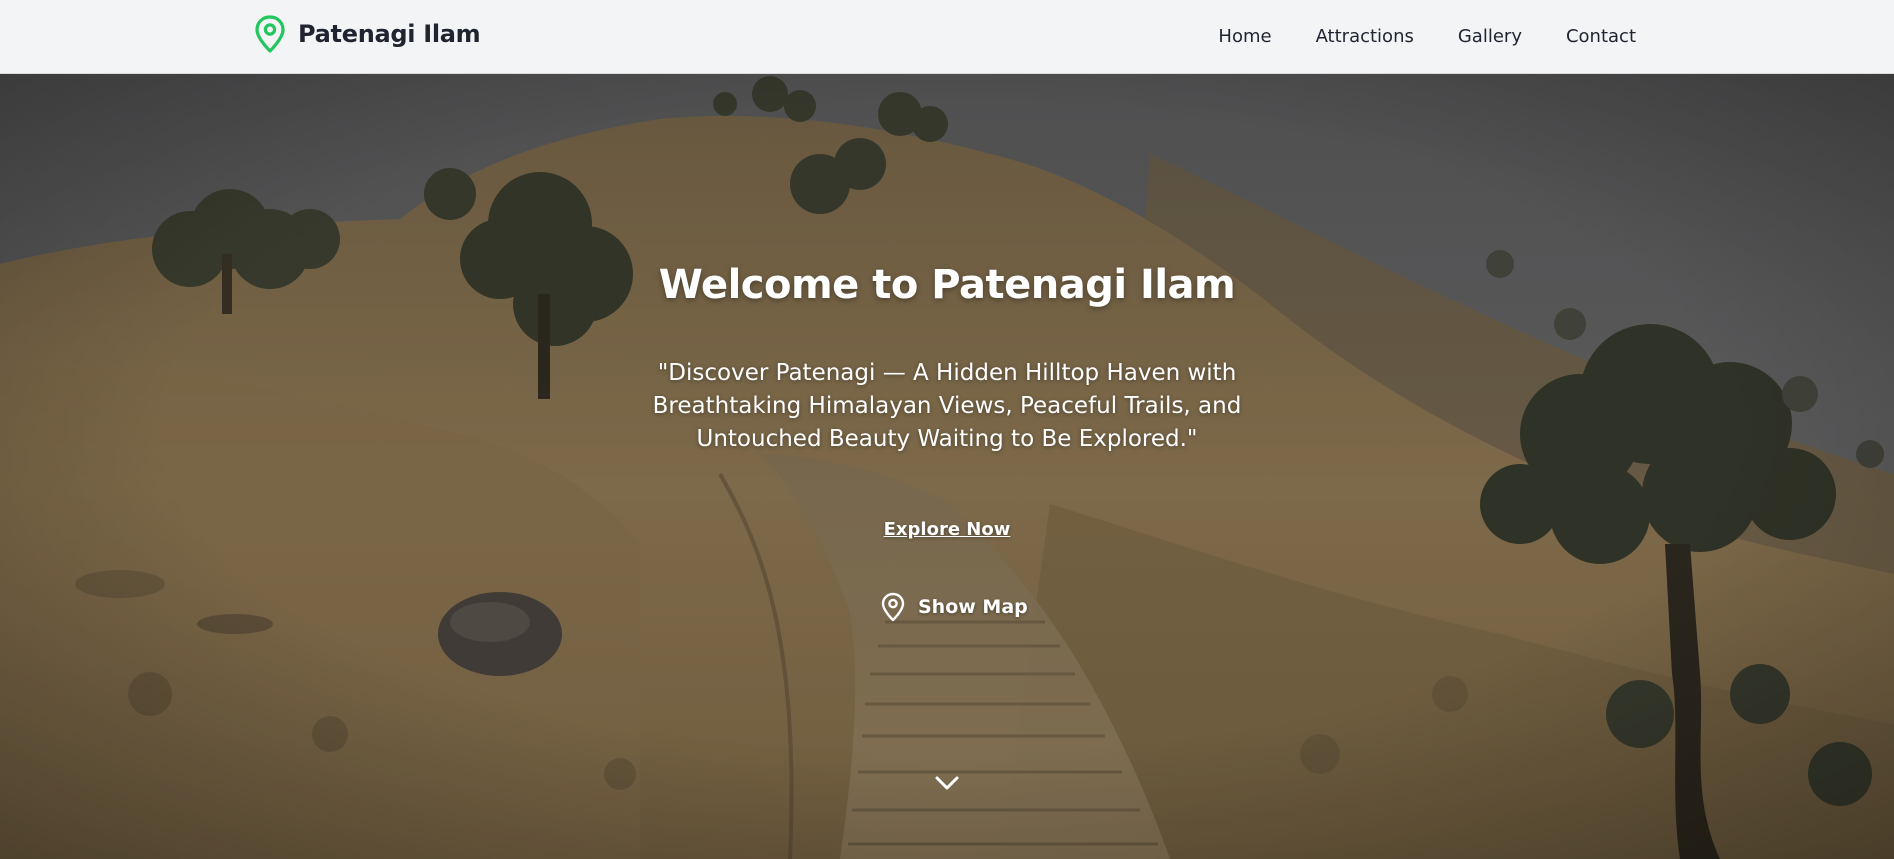  What do you see at coordinates (389, 34) in the screenshot?
I see `brand-title: Patenagi Ilam` at bounding box center [389, 34].